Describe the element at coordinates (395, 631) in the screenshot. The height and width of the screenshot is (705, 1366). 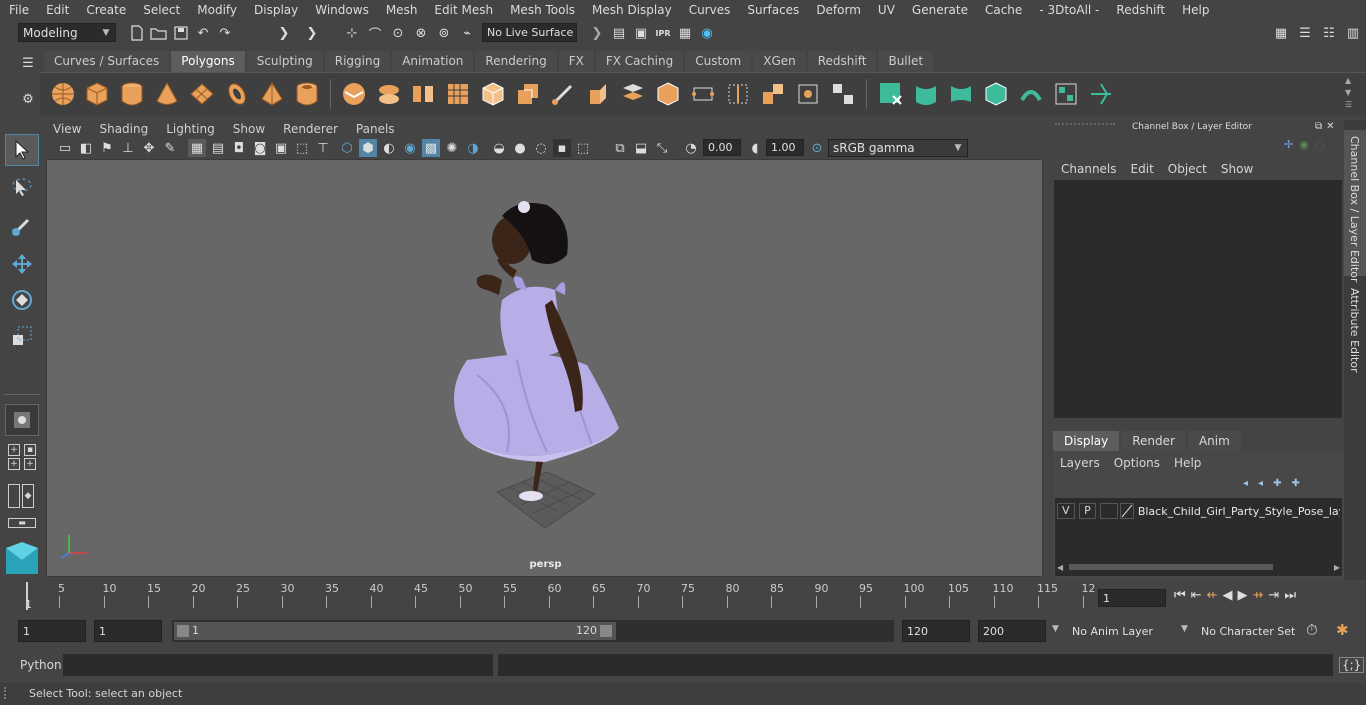
I see `range-slider-handle: 1 120` at that location.